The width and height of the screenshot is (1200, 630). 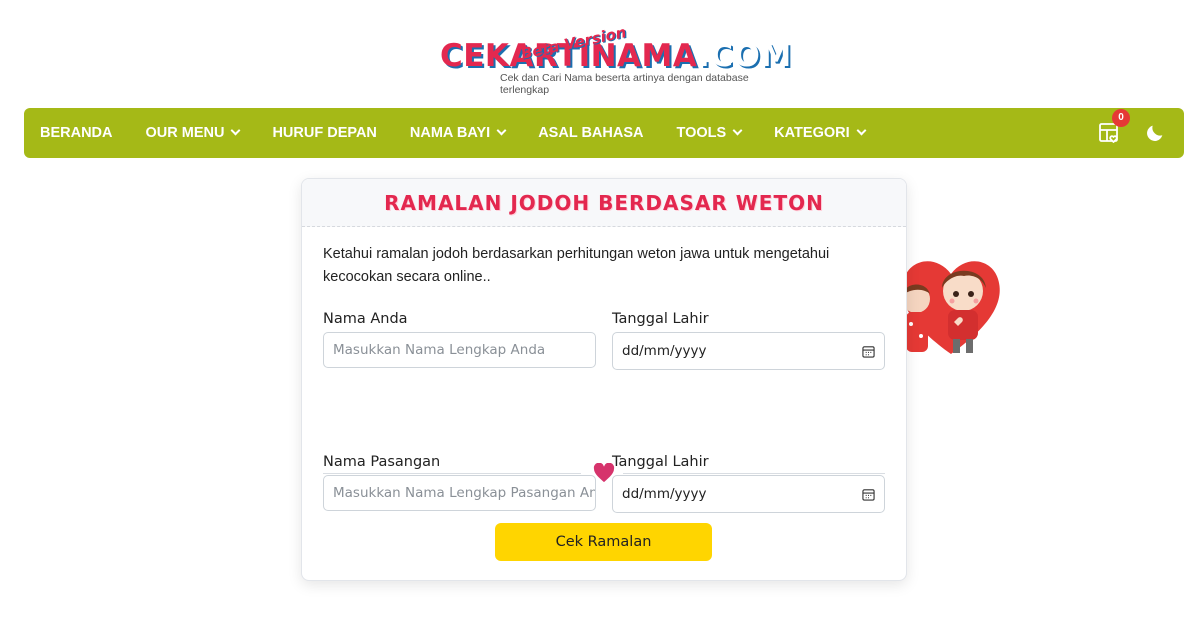 What do you see at coordinates (1155, 133) in the screenshot?
I see `moon-icon` at bounding box center [1155, 133].